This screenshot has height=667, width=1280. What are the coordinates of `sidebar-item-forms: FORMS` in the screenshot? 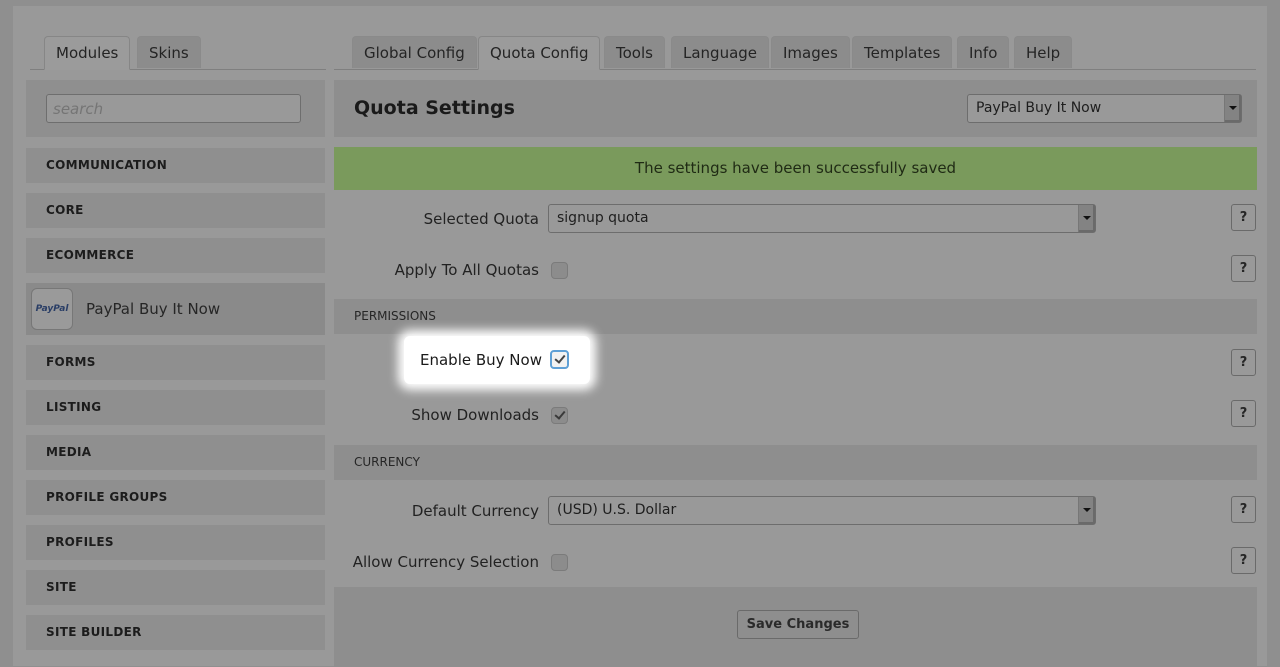 It's located at (175, 362).